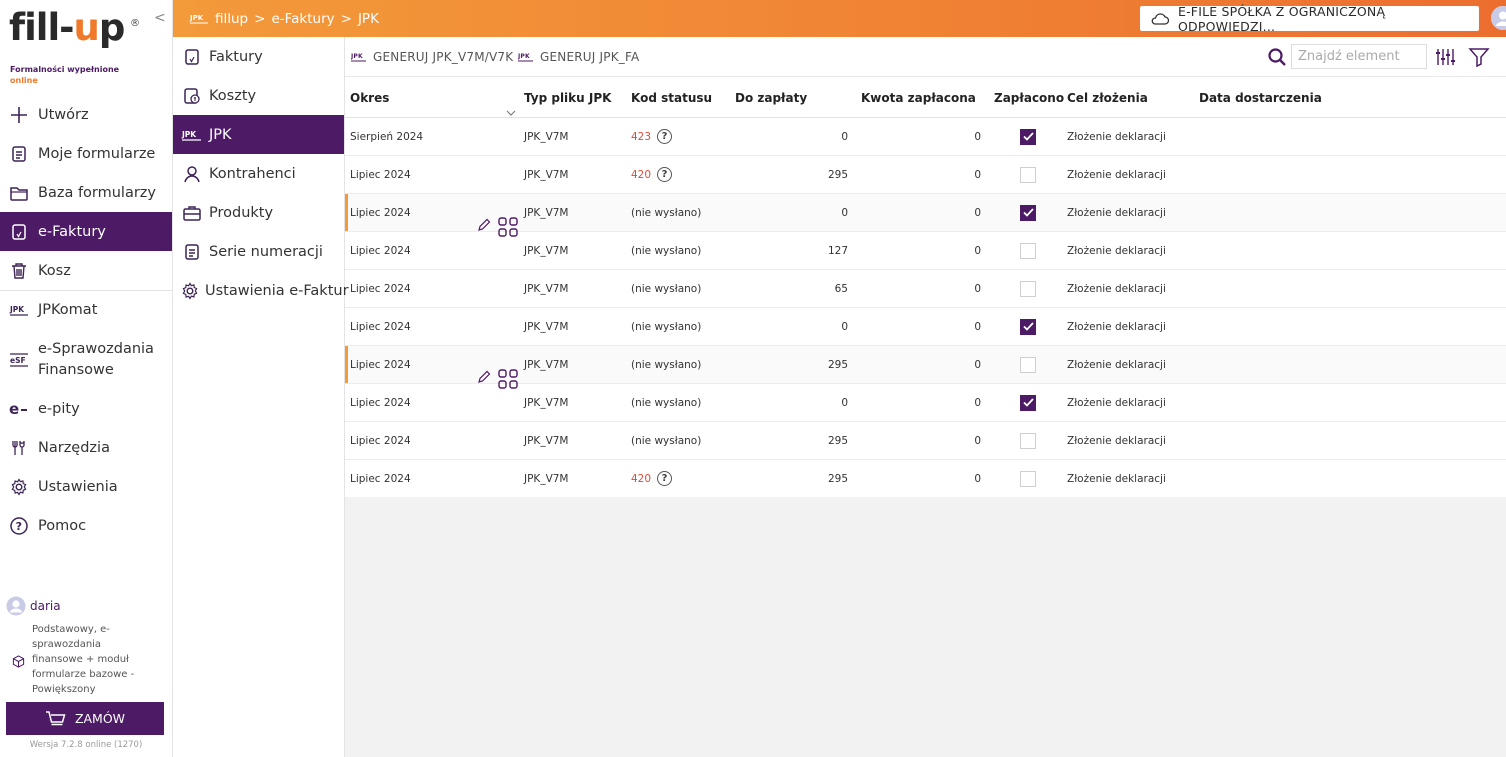 The height and width of the screenshot is (757, 1506). I want to click on sidebar-item-kosz: Kosz, so click(86, 270).